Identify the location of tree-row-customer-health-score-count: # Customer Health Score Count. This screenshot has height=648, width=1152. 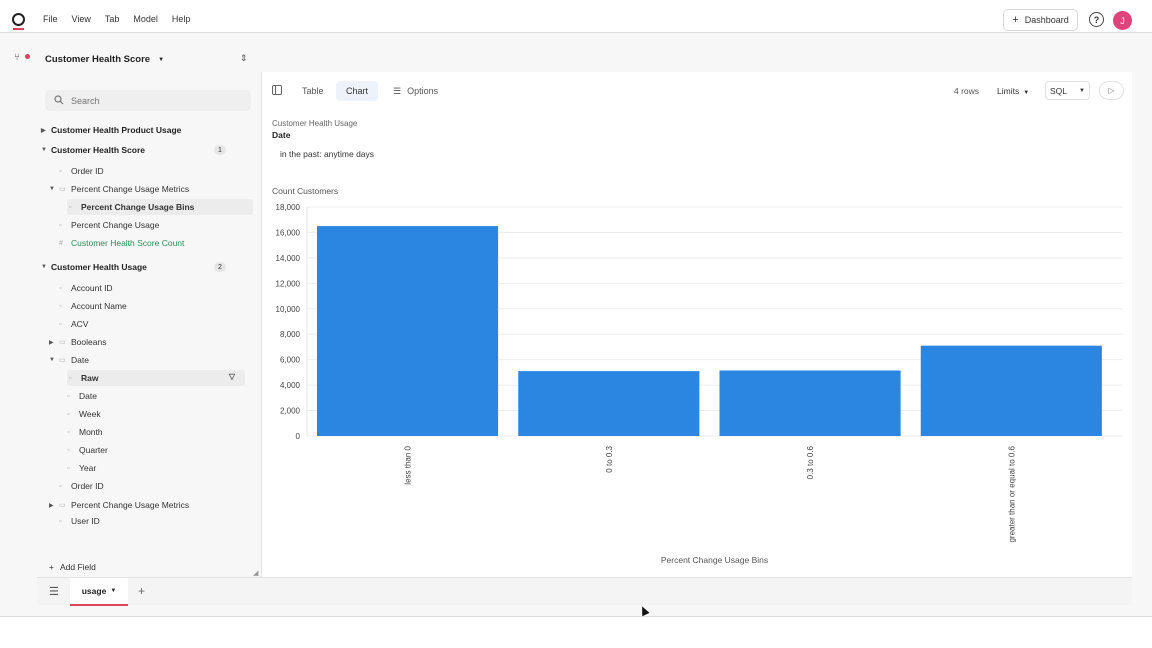
(121, 243).